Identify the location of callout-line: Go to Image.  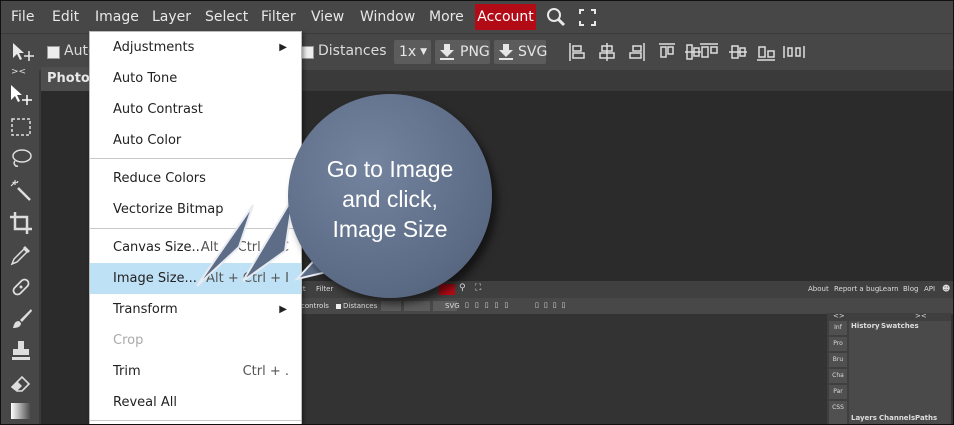
(390, 169).